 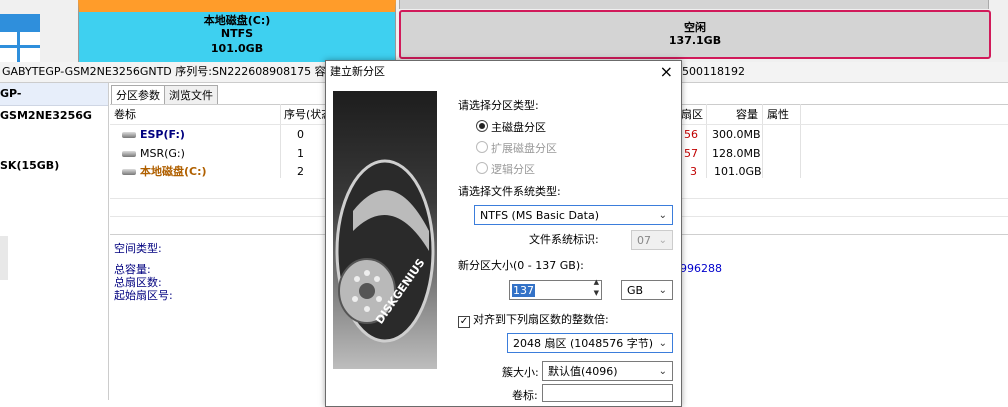 What do you see at coordinates (521, 265) in the screenshot?
I see `size-label: 新分区大小(0 - 137 GB):` at bounding box center [521, 265].